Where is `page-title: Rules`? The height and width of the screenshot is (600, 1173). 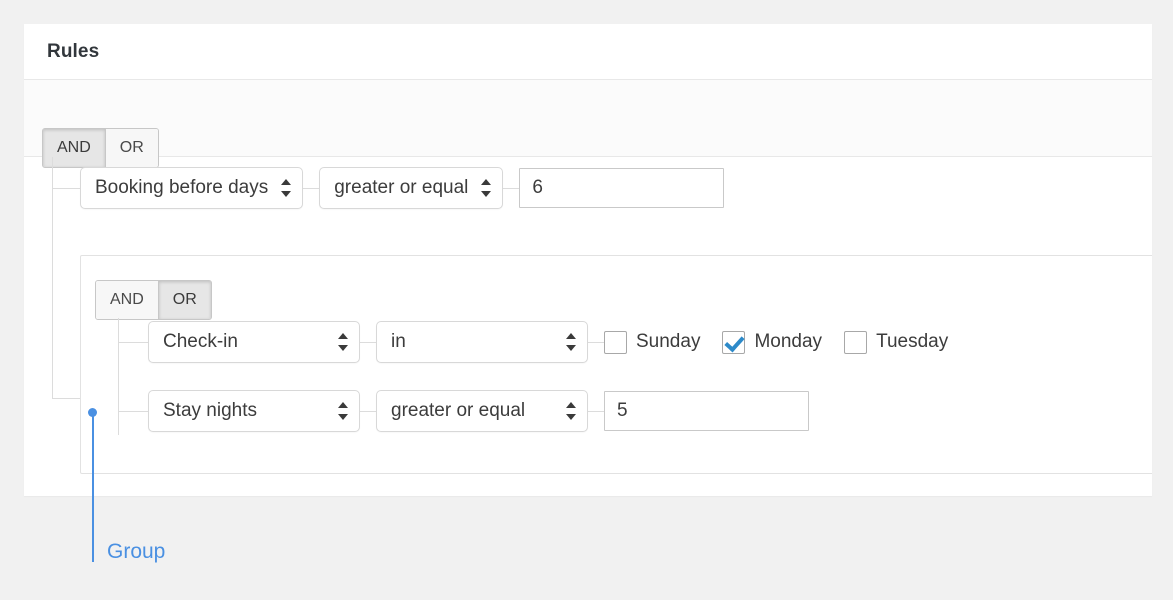
page-title: Rules is located at coordinates (73, 51).